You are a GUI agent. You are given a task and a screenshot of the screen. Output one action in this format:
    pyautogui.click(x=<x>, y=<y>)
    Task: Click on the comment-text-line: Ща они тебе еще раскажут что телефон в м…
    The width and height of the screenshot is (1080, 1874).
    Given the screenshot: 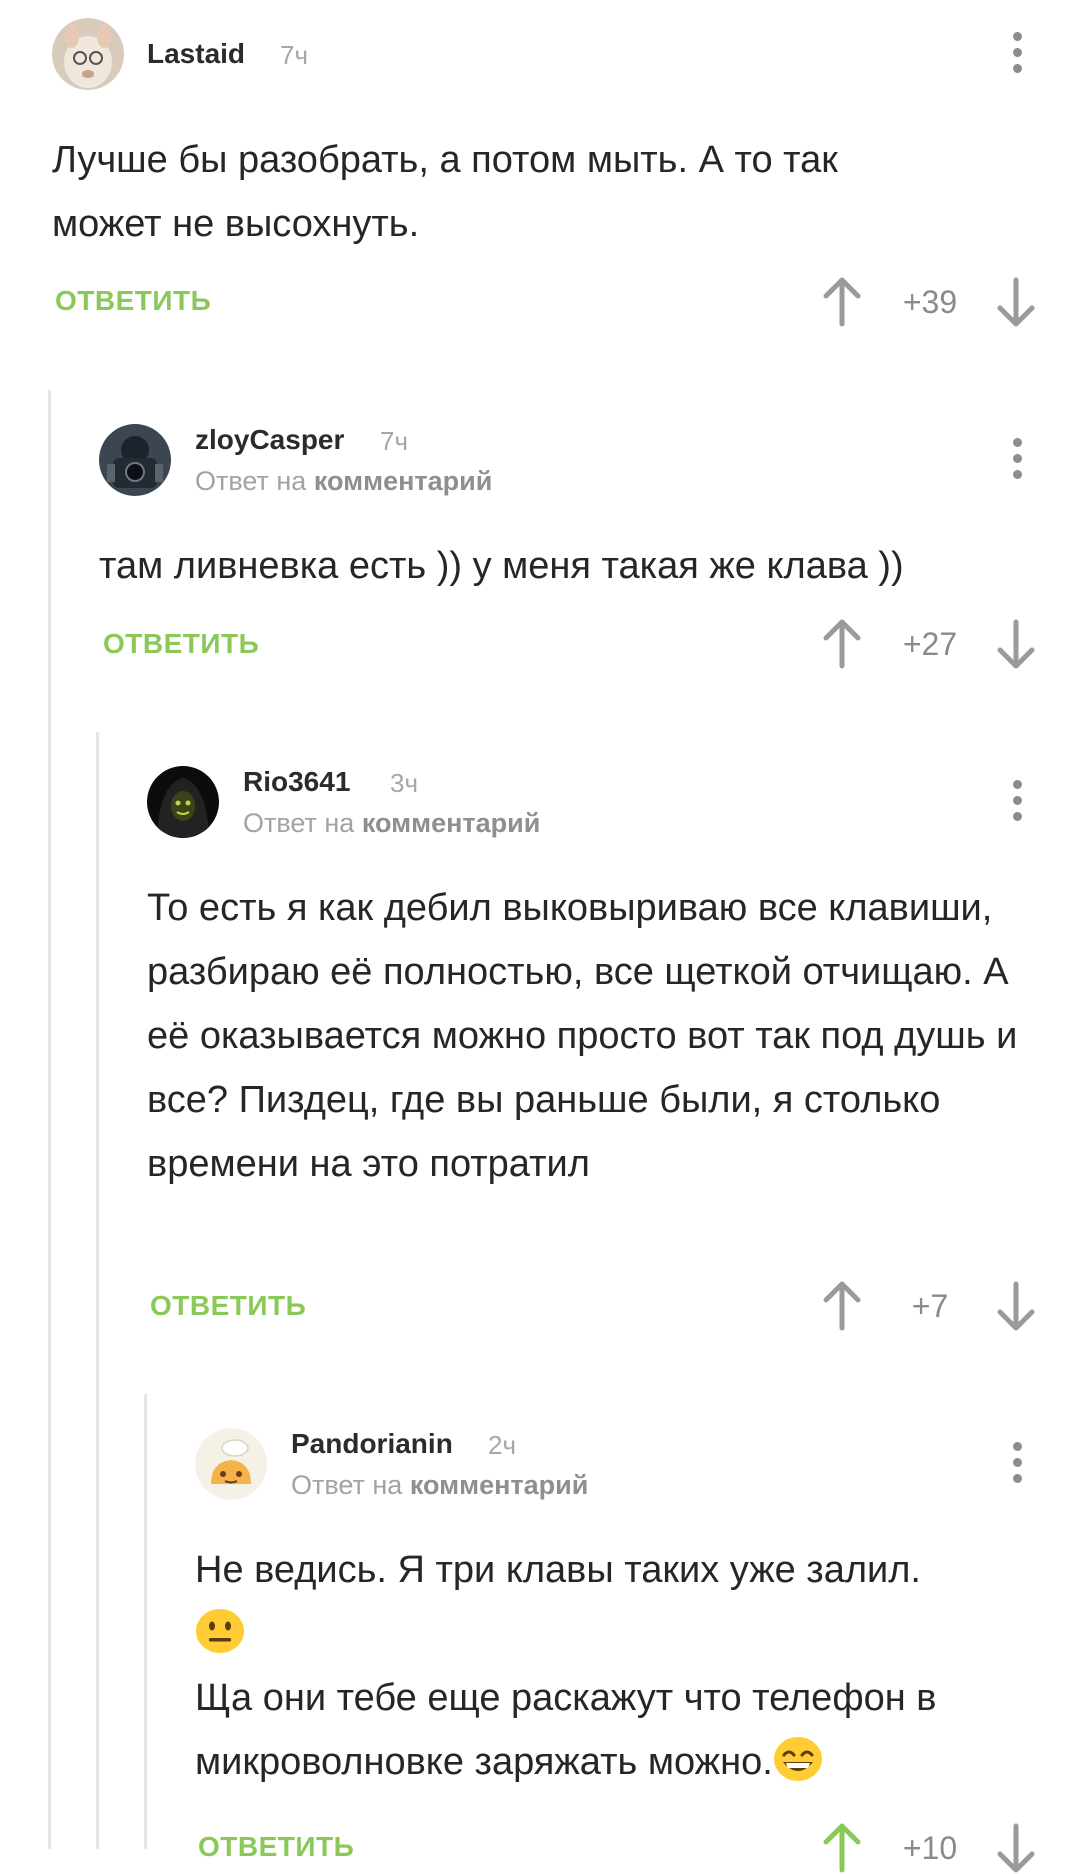 What is the action you would take?
    pyautogui.click(x=566, y=1730)
    